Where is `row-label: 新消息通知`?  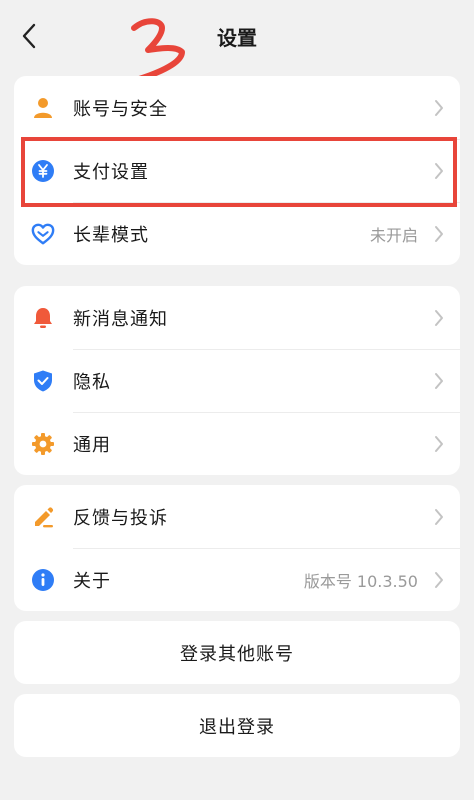
row-label: 新消息通知 is located at coordinates (120, 319).